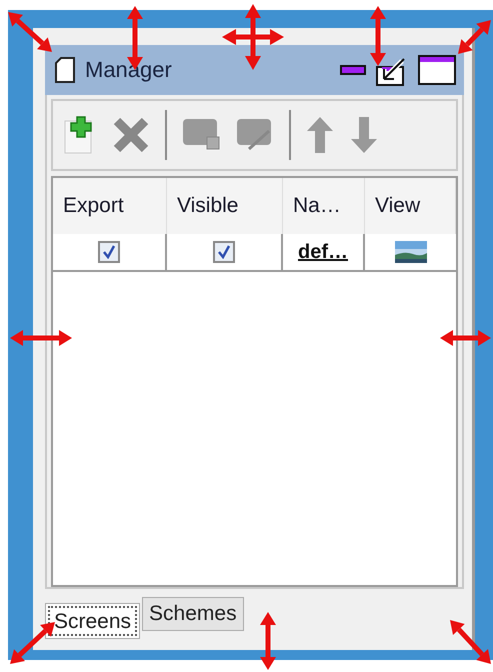 This screenshot has width=493, height=672. Describe the element at coordinates (353, 70) in the screenshot. I see `minimize-icon` at that location.